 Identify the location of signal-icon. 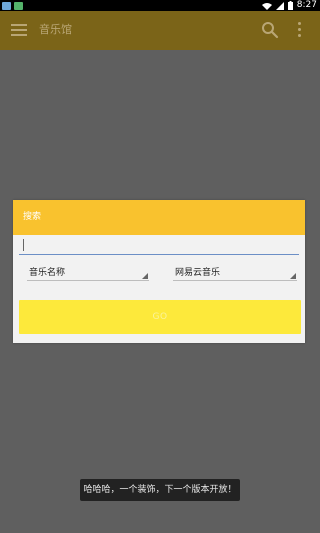
(279, 5).